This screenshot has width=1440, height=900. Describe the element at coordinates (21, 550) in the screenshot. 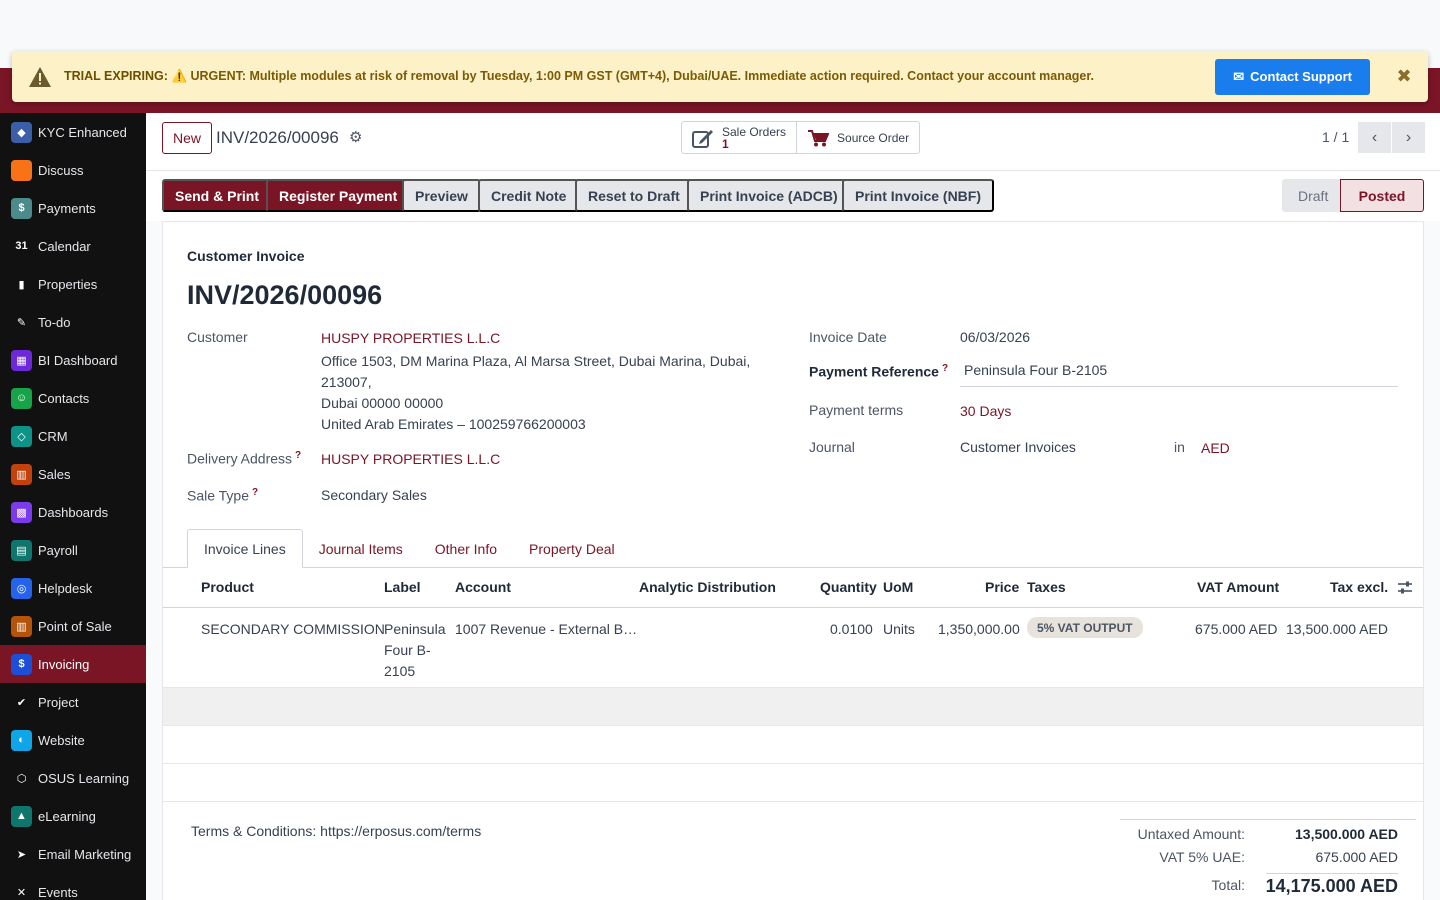

I see `payroll-icon: ▤` at that location.